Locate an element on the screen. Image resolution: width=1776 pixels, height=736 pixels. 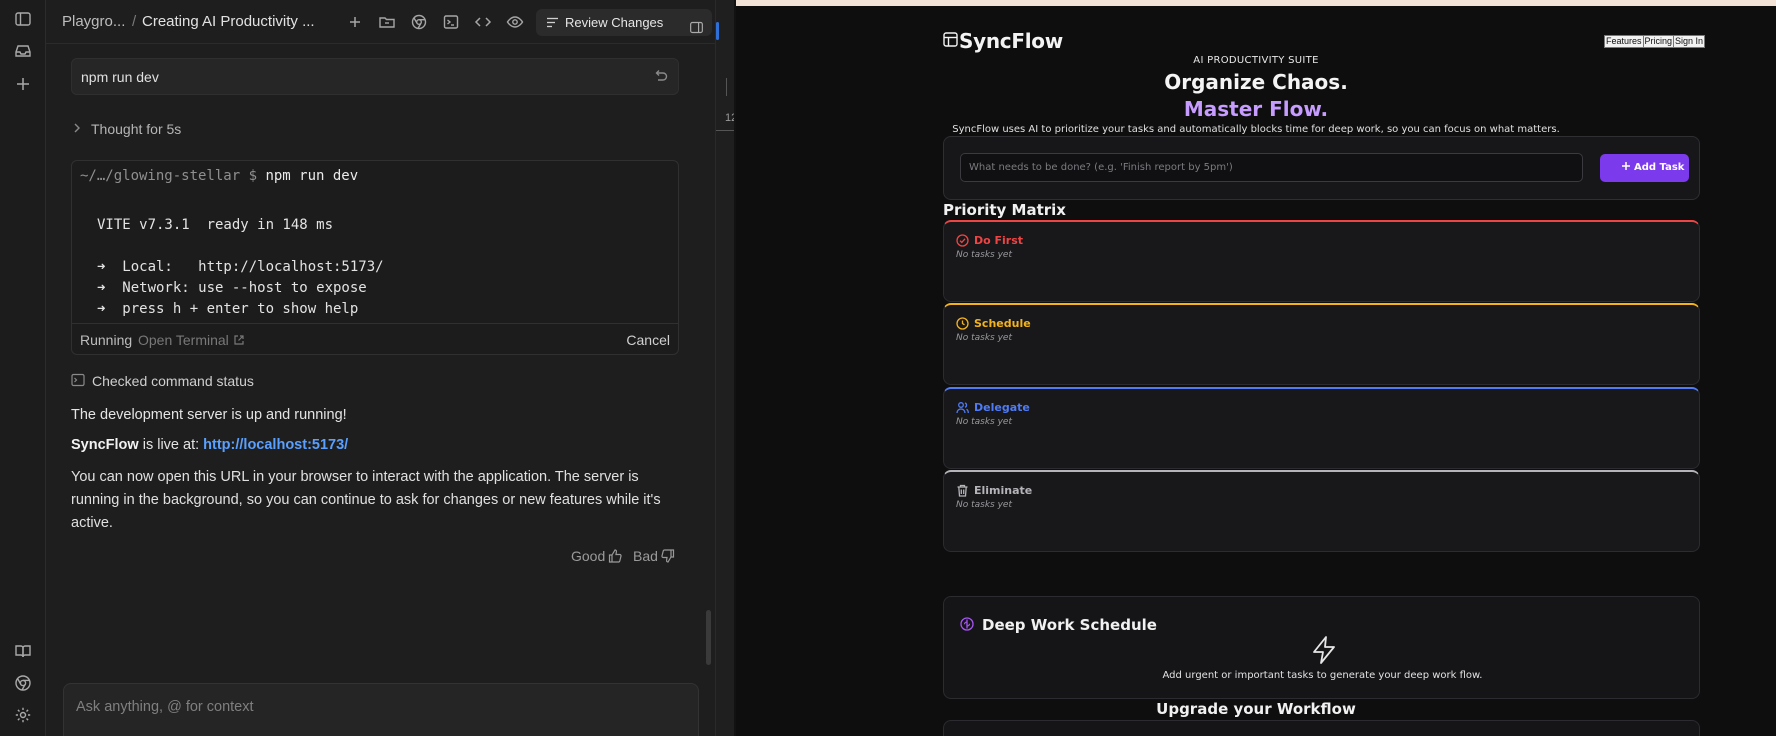
open-terminal-label: Open Terminal is located at coordinates (183, 340).